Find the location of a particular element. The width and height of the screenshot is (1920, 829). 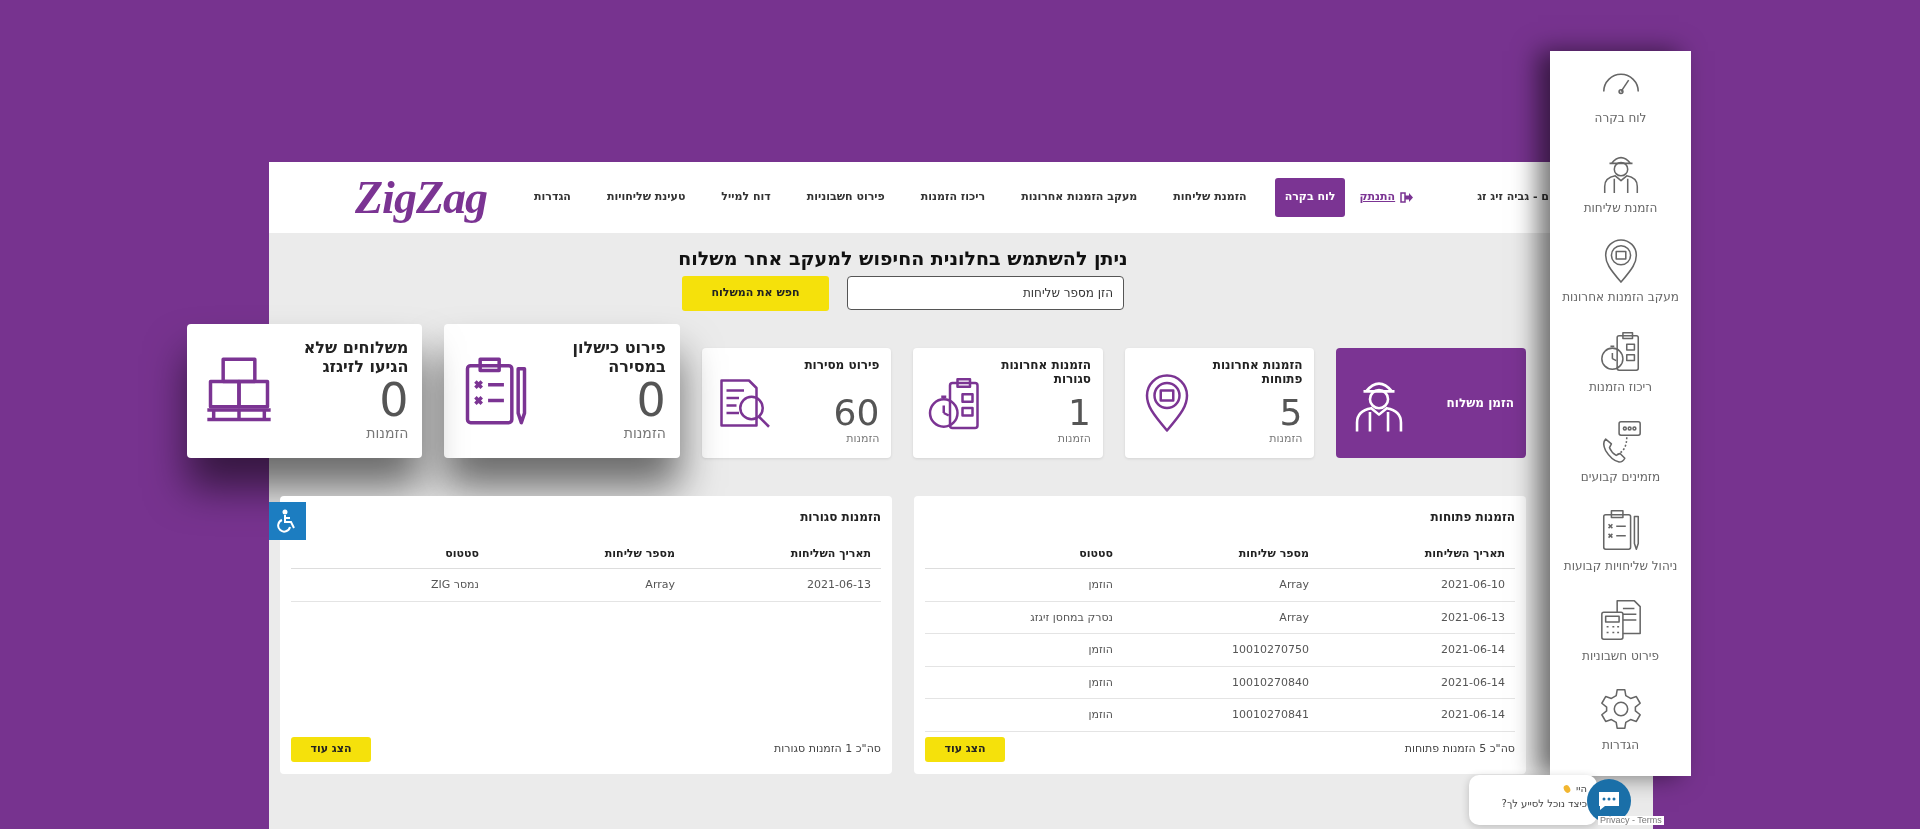

legal-text: Privacy - Terms is located at coordinates (1631, 820).